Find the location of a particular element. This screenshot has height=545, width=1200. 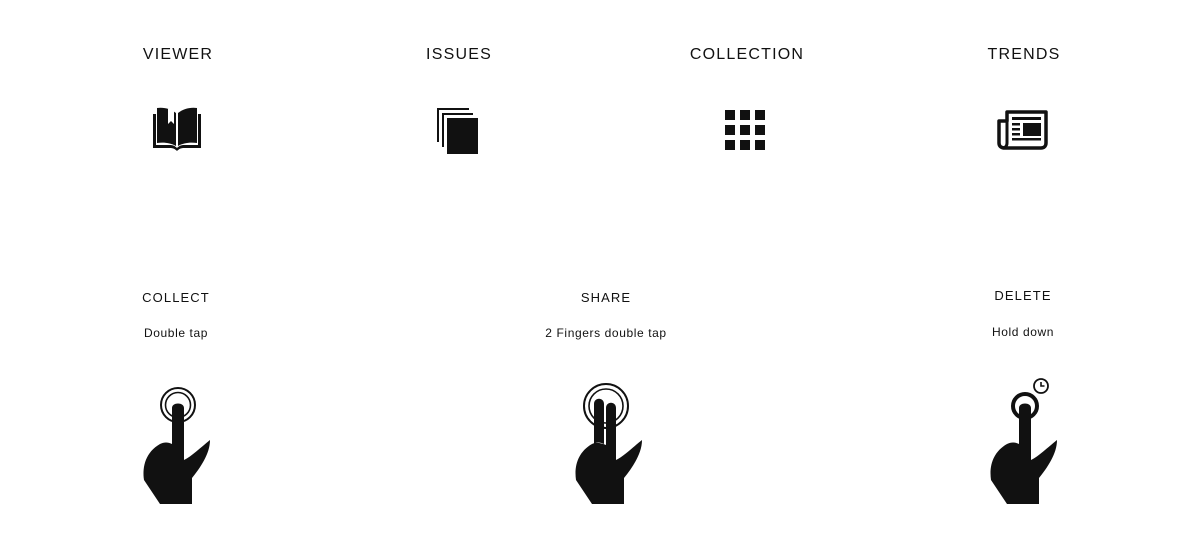

nav-collection-label: COLLECTION is located at coordinates (747, 54).